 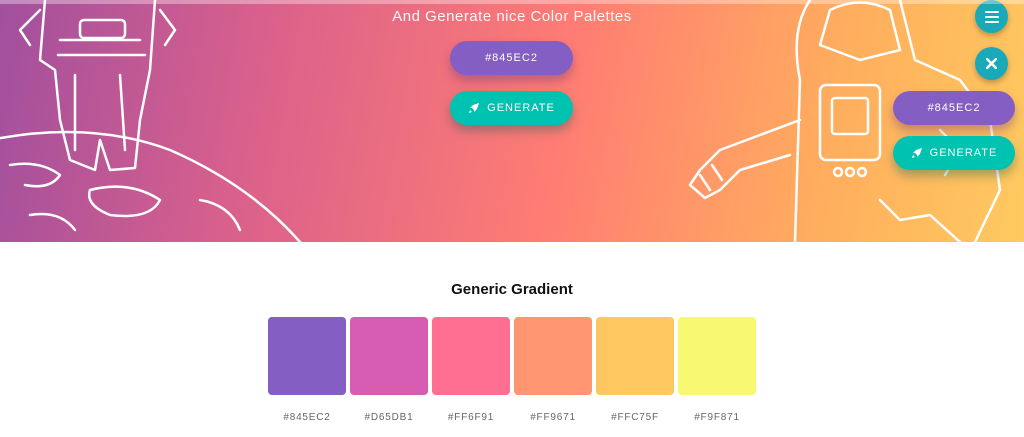 What do you see at coordinates (512, 16) in the screenshot?
I see `hero-tagline: And Generate nice Color Palettes` at bounding box center [512, 16].